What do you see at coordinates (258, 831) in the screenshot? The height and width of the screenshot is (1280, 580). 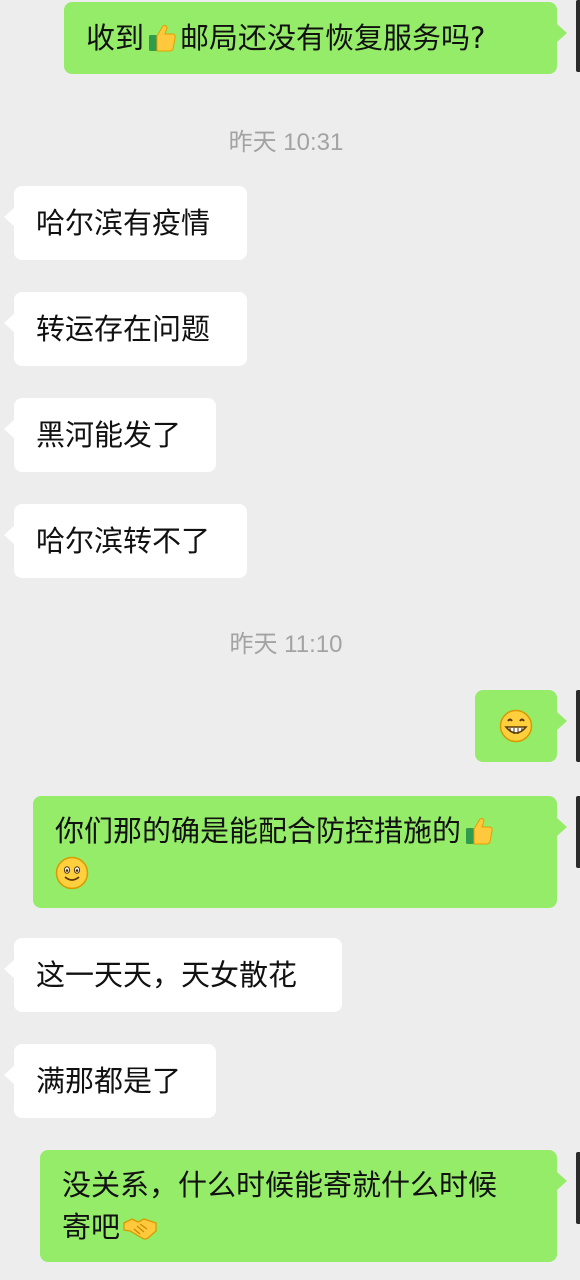 I see `message-text: 你们那的确是能配合防控措施的` at bounding box center [258, 831].